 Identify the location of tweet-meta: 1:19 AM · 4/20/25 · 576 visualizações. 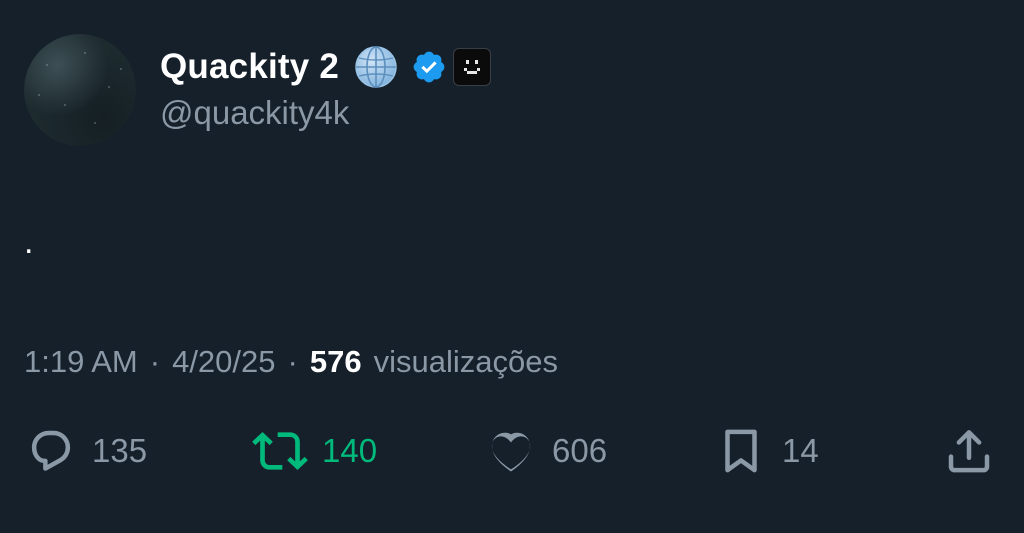
(291, 362).